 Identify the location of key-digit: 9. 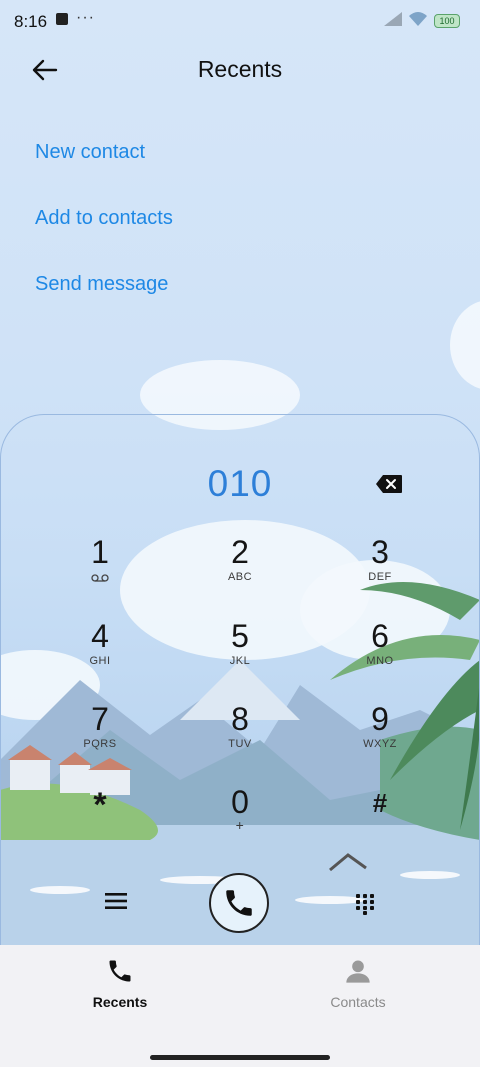
(380, 719).